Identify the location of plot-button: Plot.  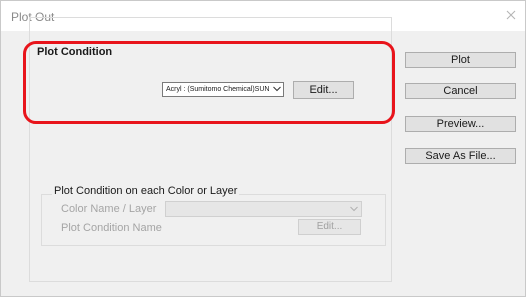
(460, 60).